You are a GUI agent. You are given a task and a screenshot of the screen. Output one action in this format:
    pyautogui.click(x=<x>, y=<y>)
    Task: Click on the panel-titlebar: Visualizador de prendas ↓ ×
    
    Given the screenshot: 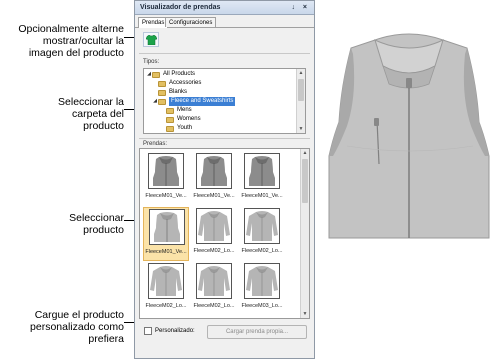 What is the action you would take?
    pyautogui.click(x=224, y=8)
    